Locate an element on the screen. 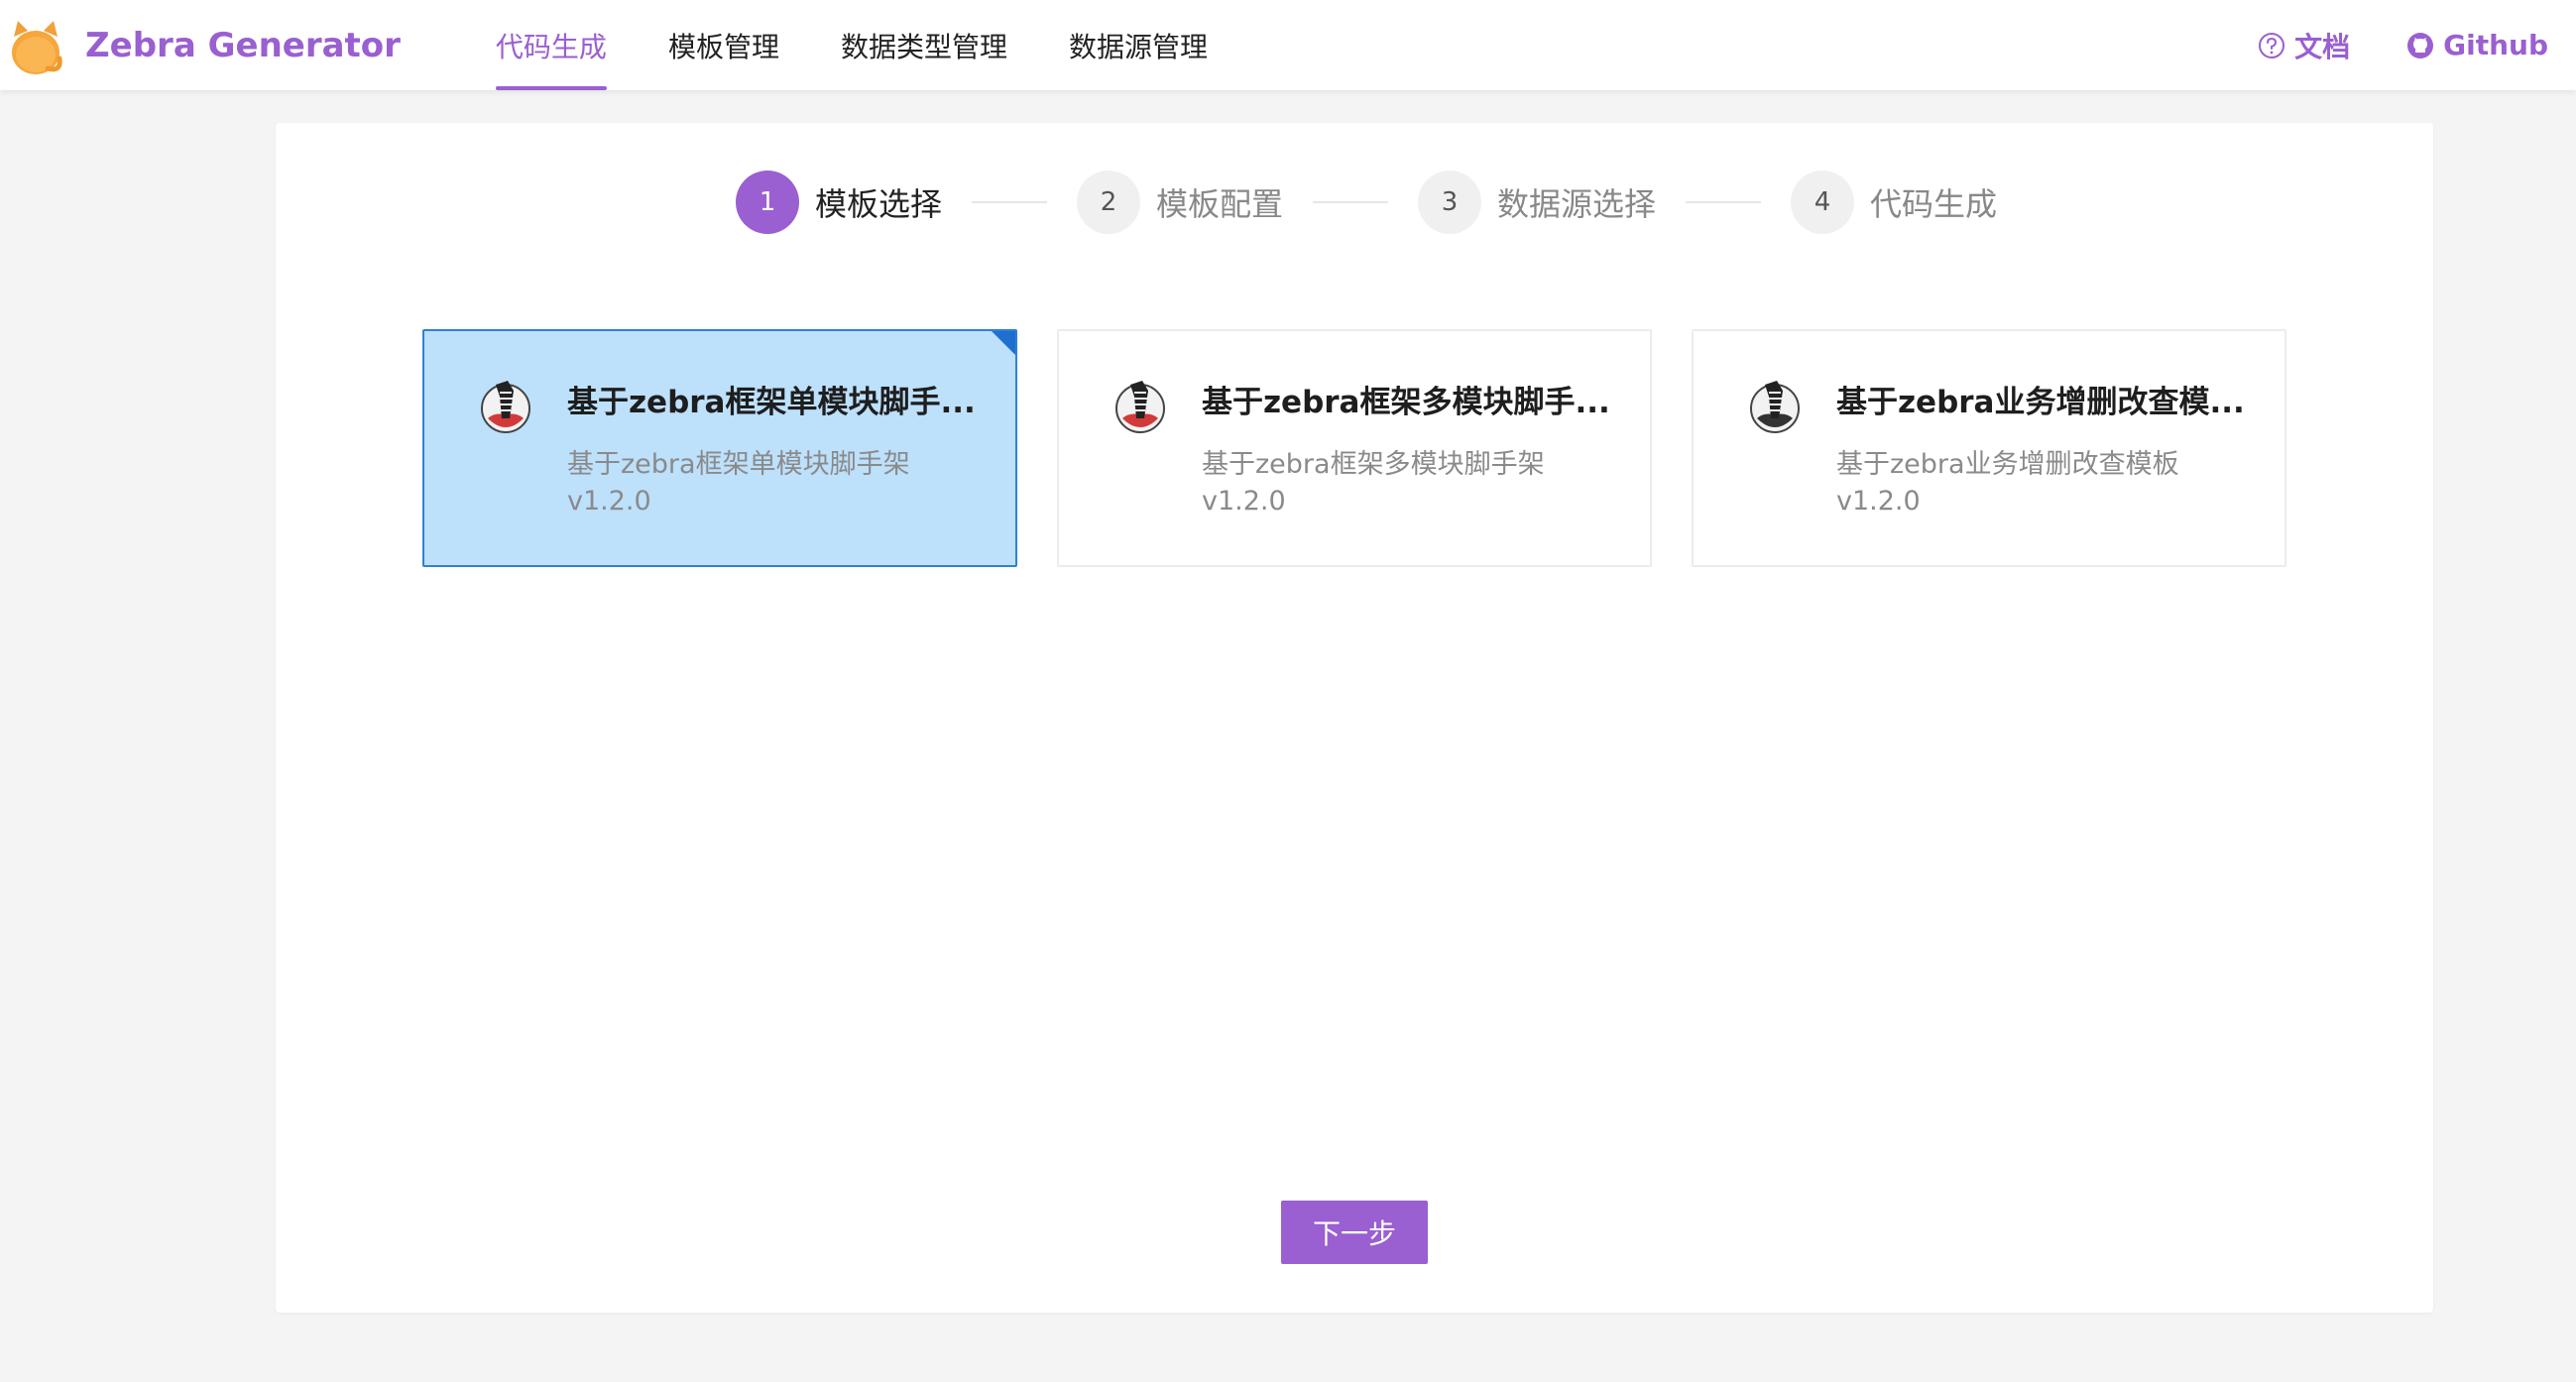 The width and height of the screenshot is (2576, 1382). nav-item-template-management: 模板管理 is located at coordinates (724, 45).